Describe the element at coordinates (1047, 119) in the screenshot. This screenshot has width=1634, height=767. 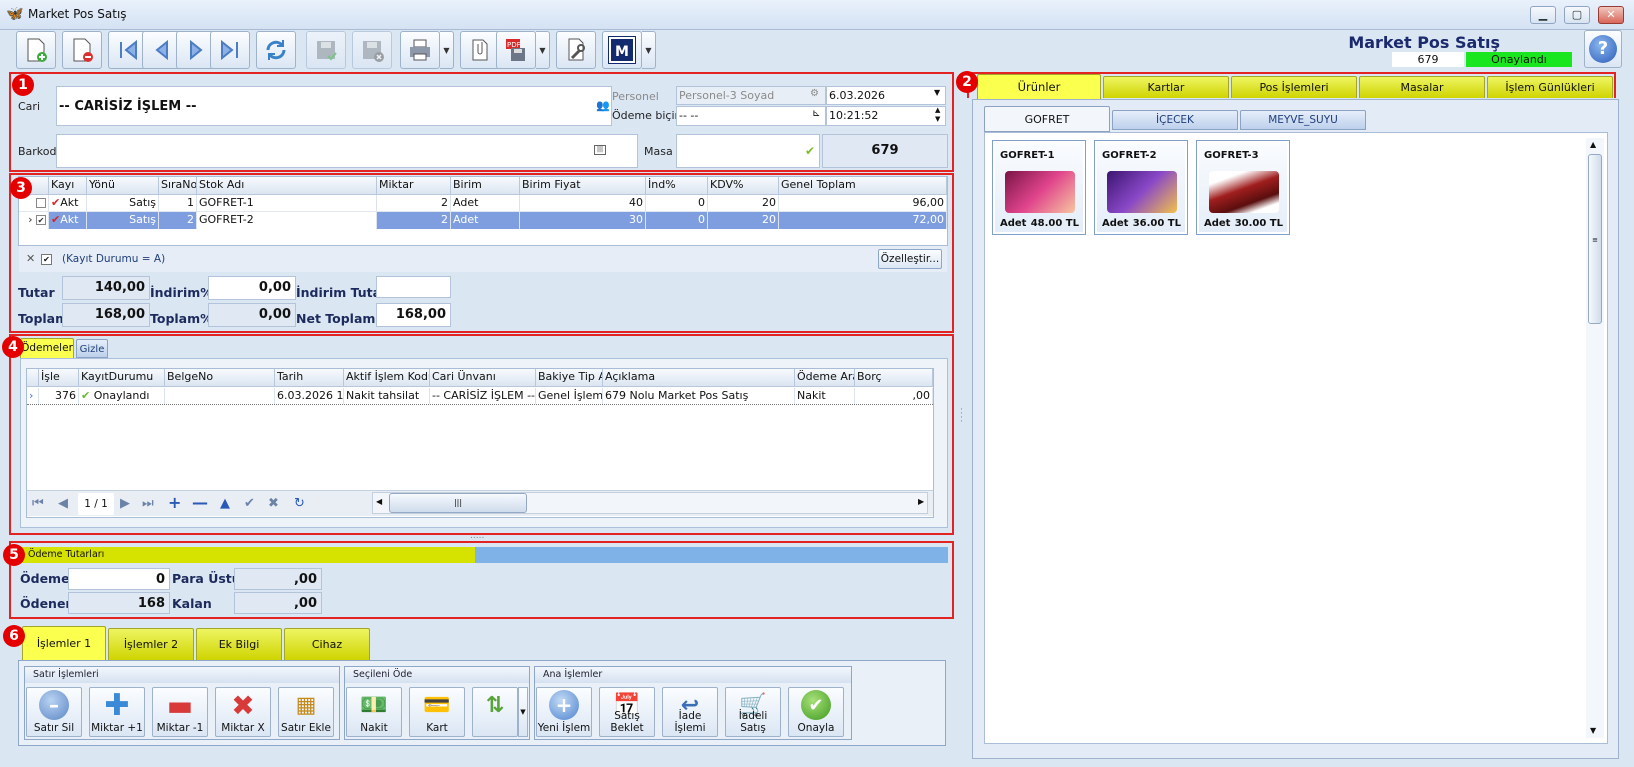
I see `subtab-gofret: GOFRET` at that location.